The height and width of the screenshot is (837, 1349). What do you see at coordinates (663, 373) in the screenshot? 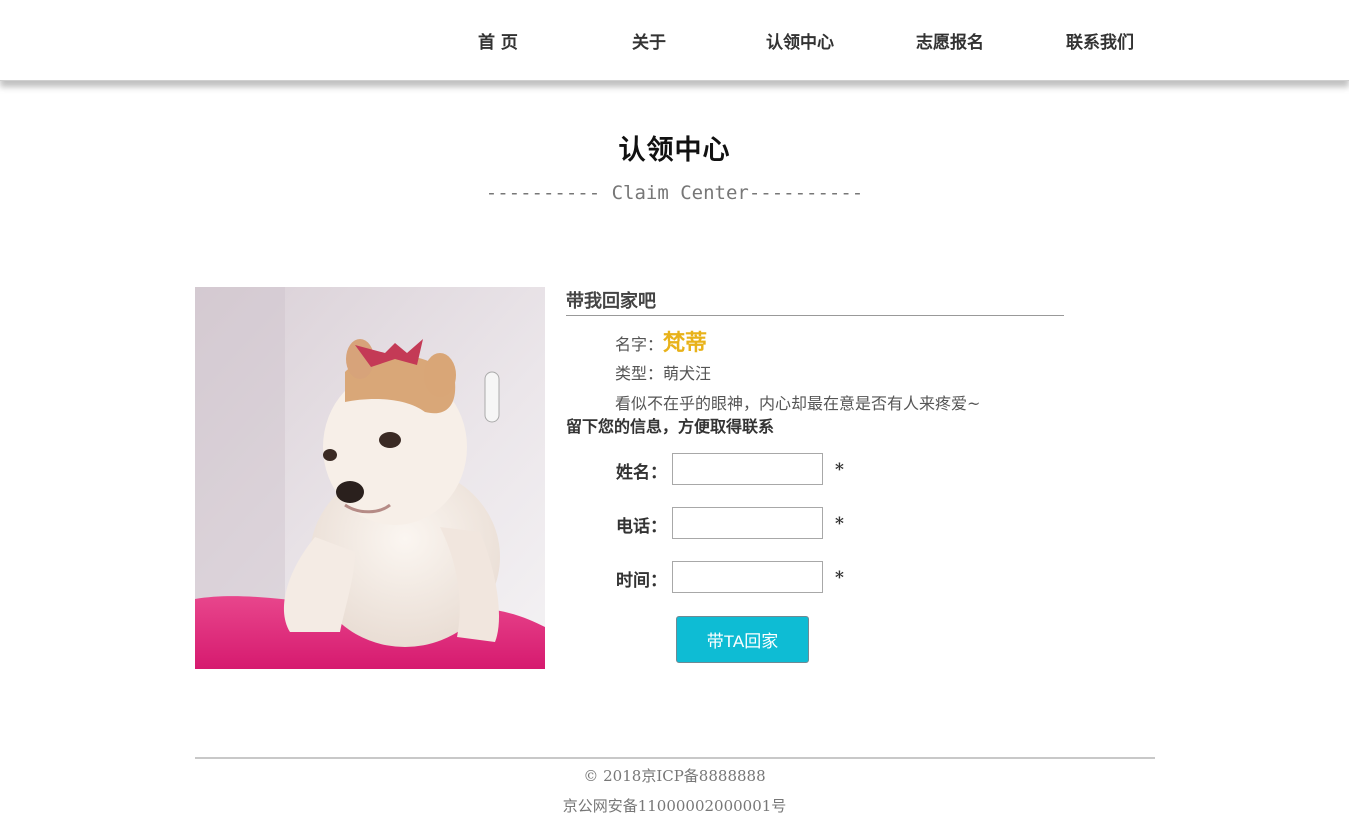
I see `pet-type: 类型：萌犬汪` at bounding box center [663, 373].